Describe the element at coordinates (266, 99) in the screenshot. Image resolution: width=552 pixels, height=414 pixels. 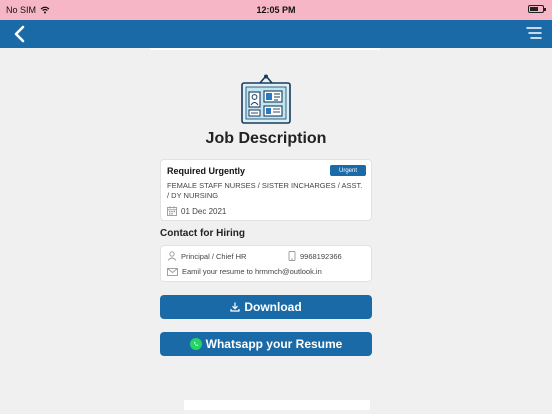
I see `job-board-icon` at that location.